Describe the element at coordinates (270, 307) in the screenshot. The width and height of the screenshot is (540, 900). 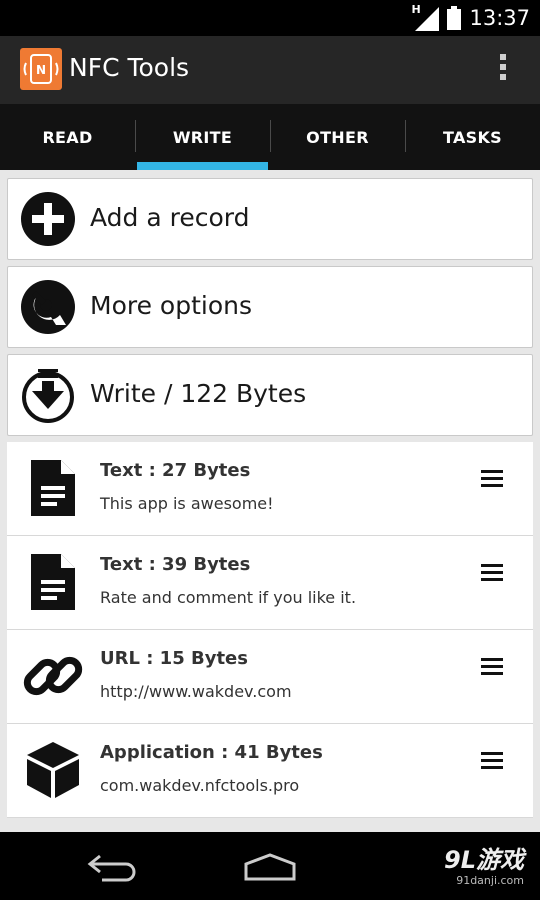
I see `more-options-button: More options` at that location.